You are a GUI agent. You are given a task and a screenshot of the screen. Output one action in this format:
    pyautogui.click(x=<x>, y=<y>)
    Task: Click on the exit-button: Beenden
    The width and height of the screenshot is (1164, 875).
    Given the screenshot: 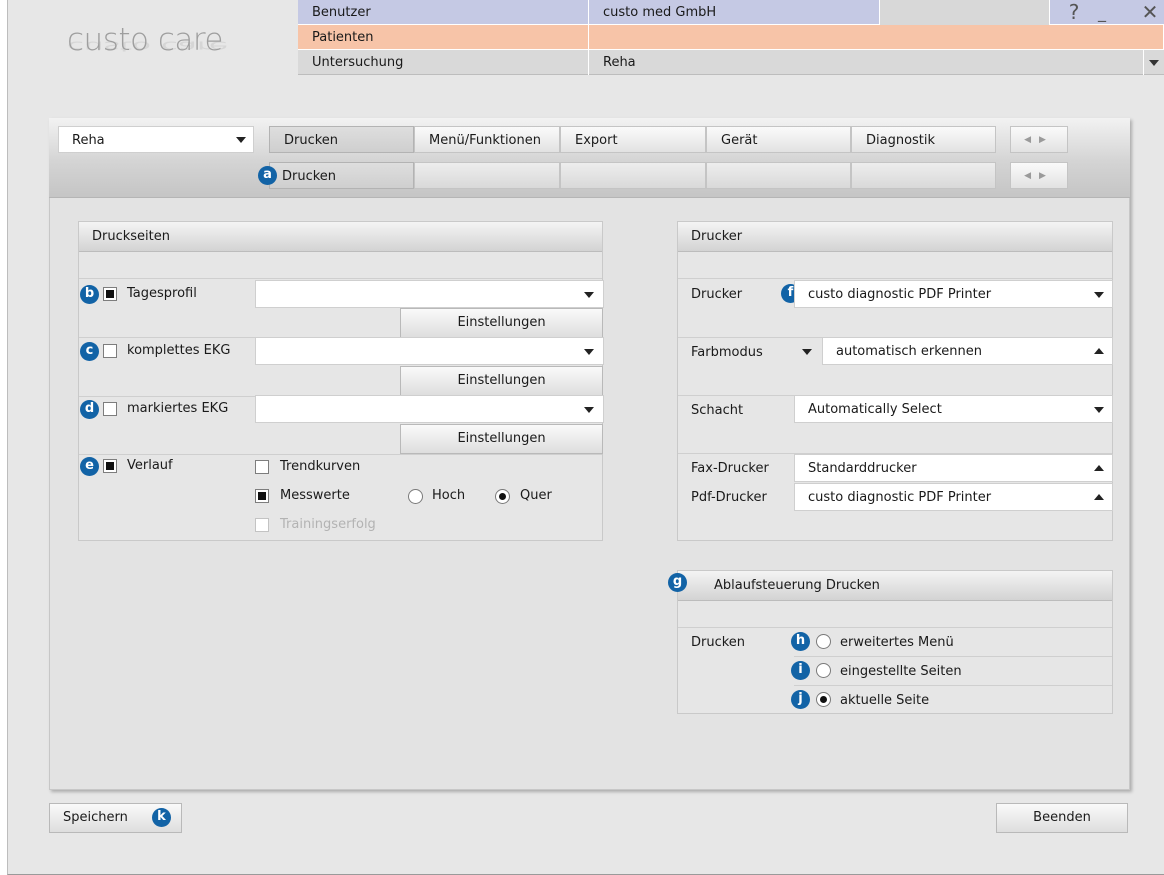 What is the action you would take?
    pyautogui.click(x=1062, y=818)
    